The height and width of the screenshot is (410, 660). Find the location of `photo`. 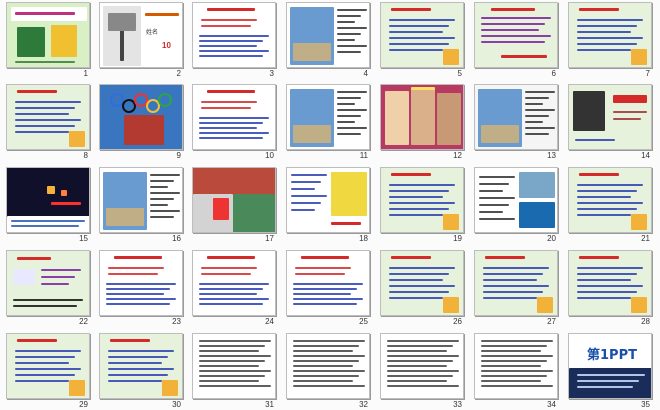

photo is located at coordinates (500, 134).